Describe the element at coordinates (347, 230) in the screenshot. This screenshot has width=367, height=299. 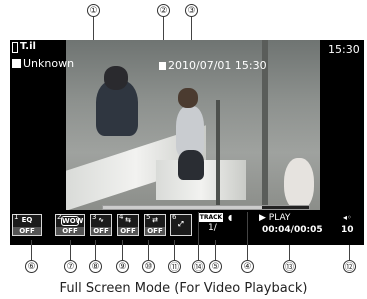
I see `volume-level: 10` at that location.